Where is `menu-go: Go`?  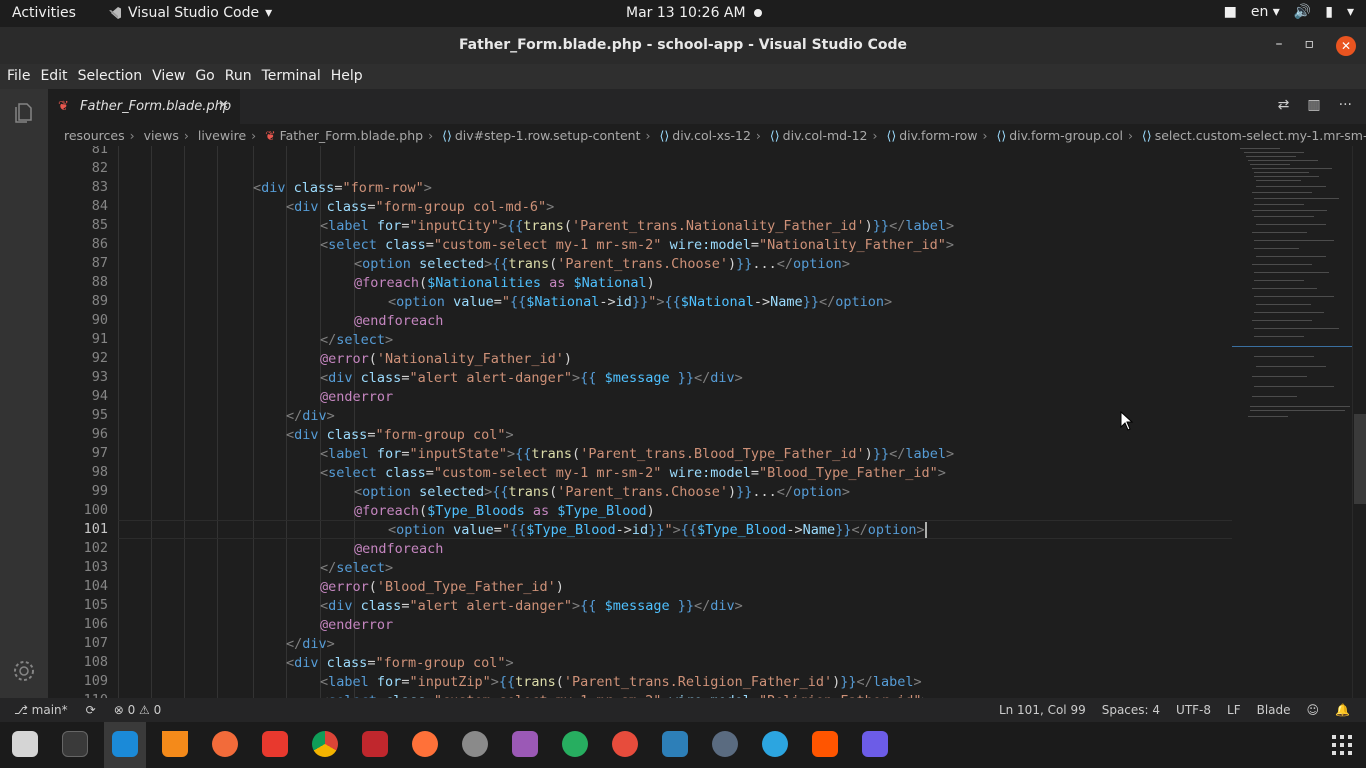
menu-go: Go is located at coordinates (207, 76).